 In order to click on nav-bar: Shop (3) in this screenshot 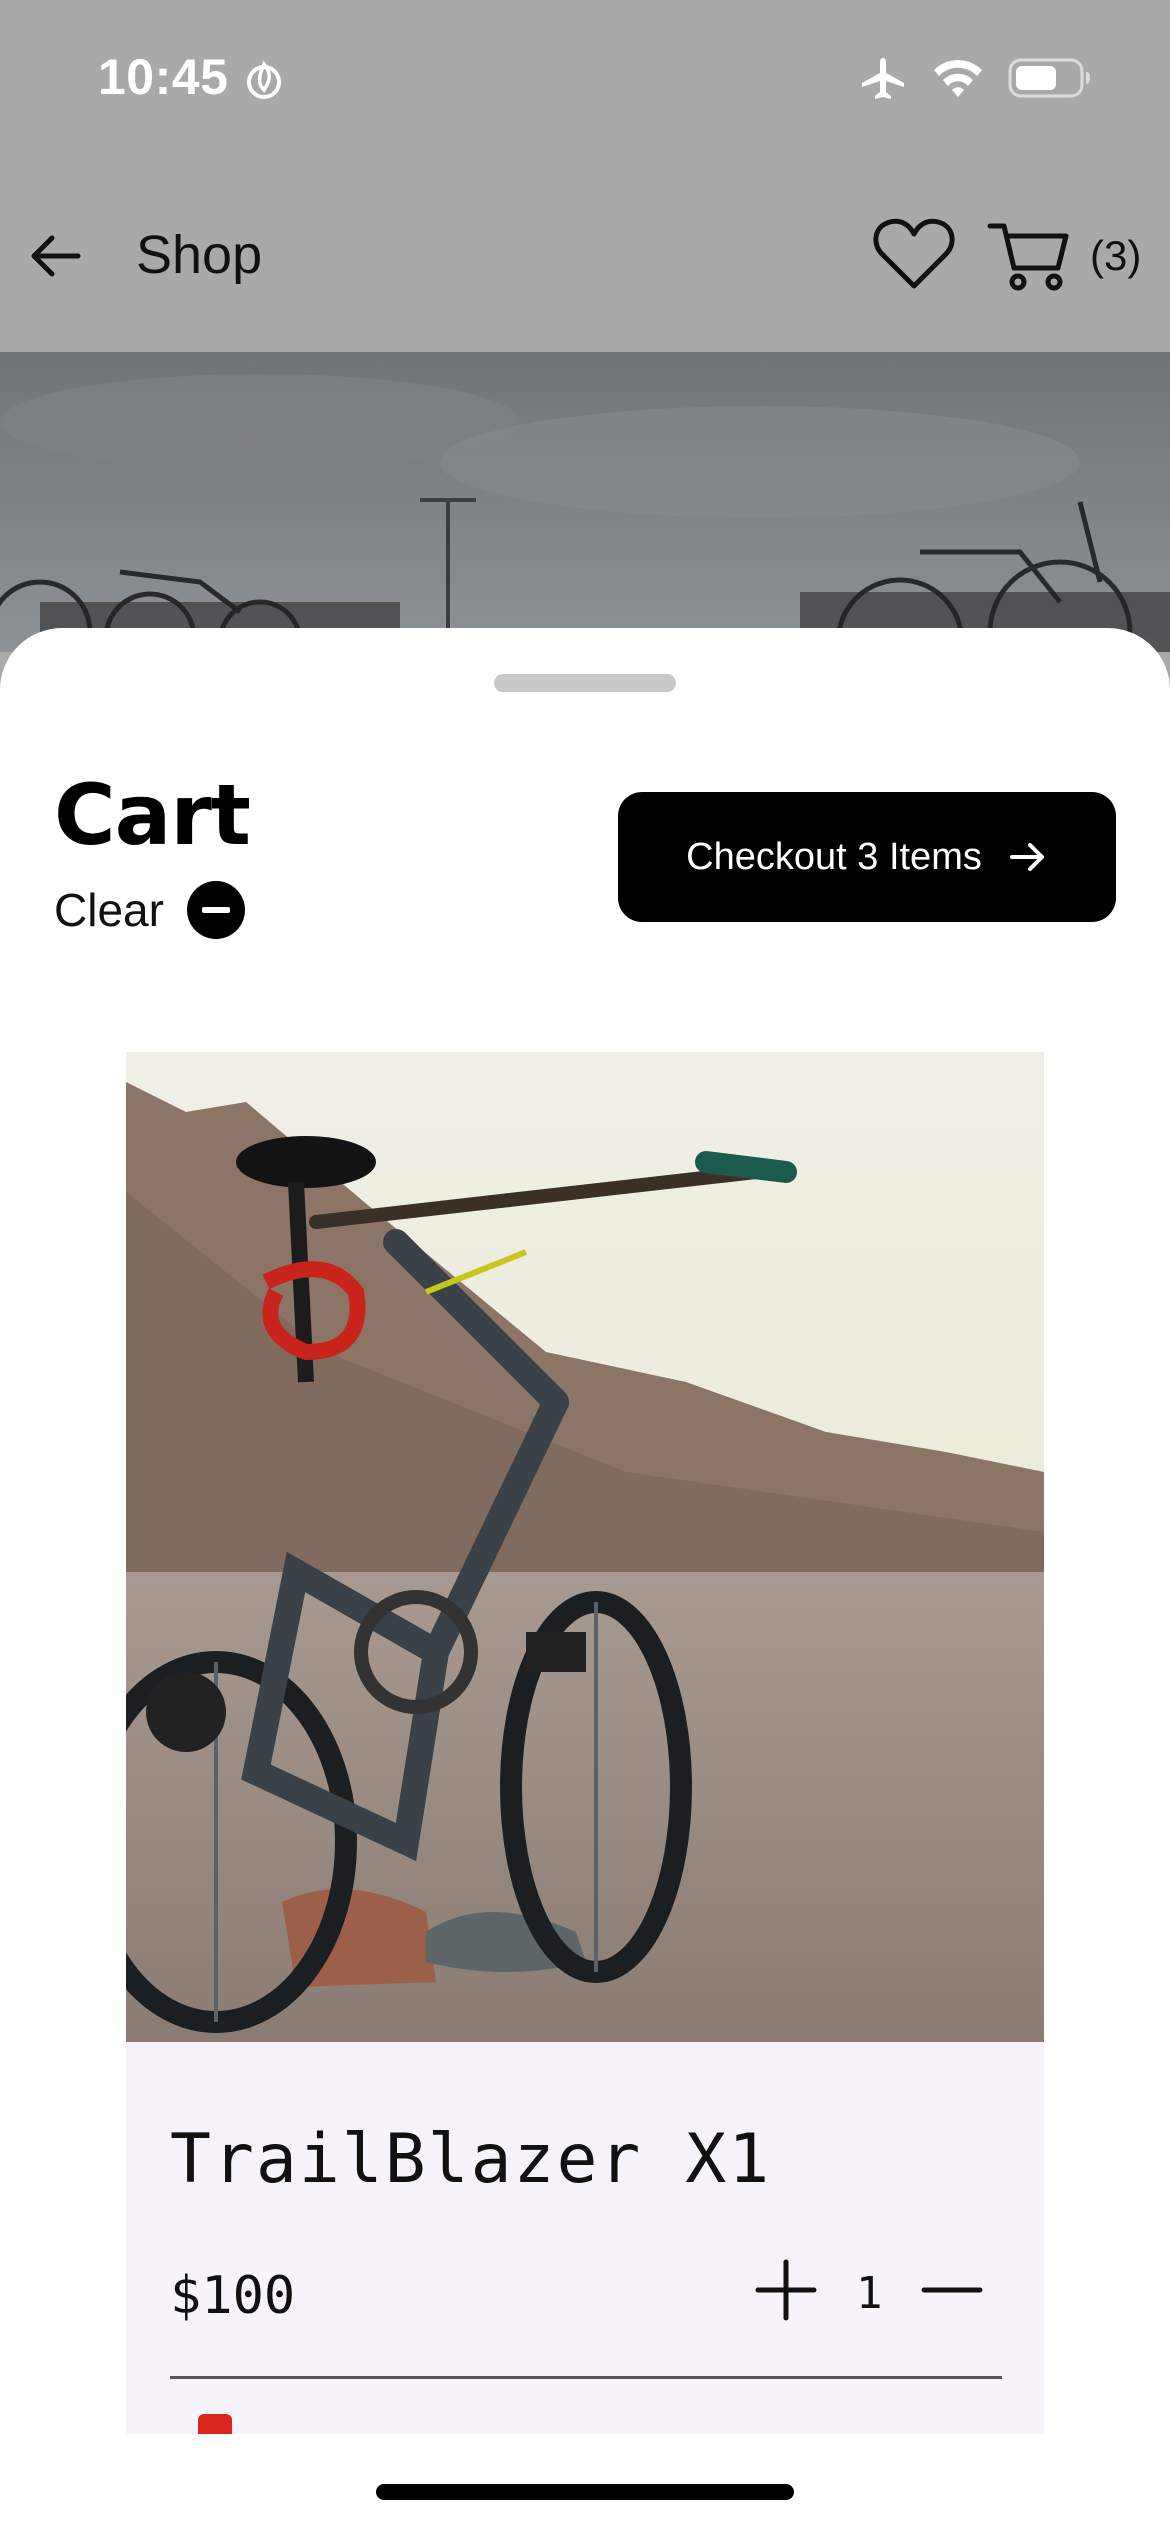, I will do `click(585, 255)`.